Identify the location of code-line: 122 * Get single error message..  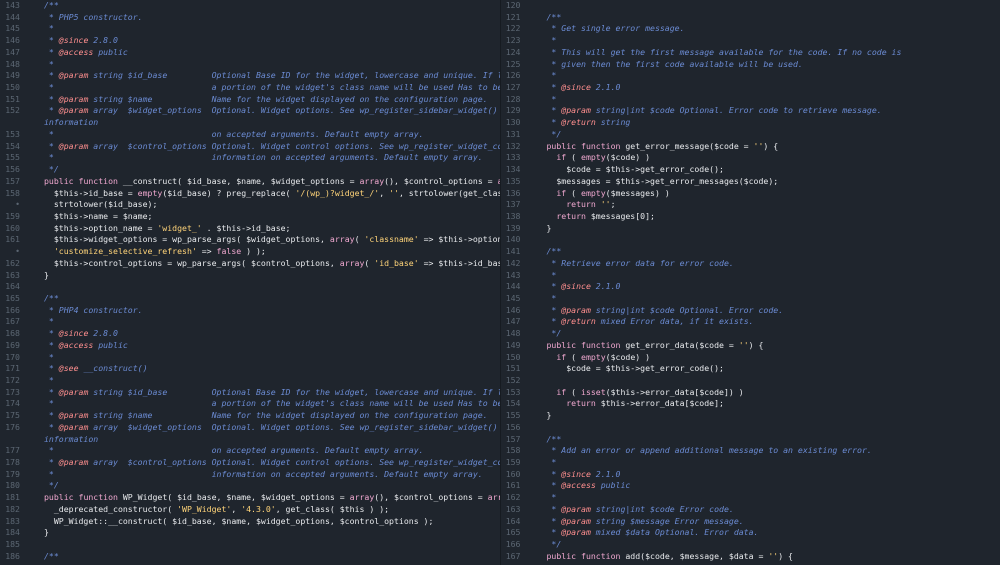
(750, 29).